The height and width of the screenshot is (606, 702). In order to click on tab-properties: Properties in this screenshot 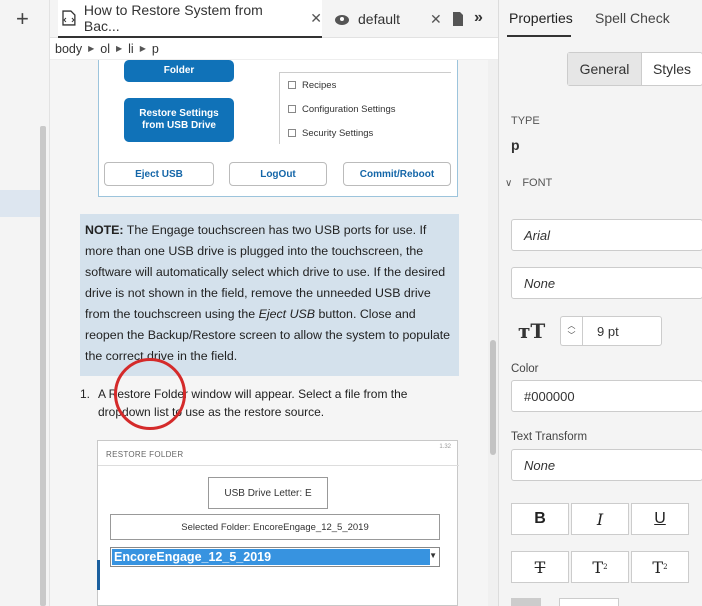, I will do `click(541, 18)`.